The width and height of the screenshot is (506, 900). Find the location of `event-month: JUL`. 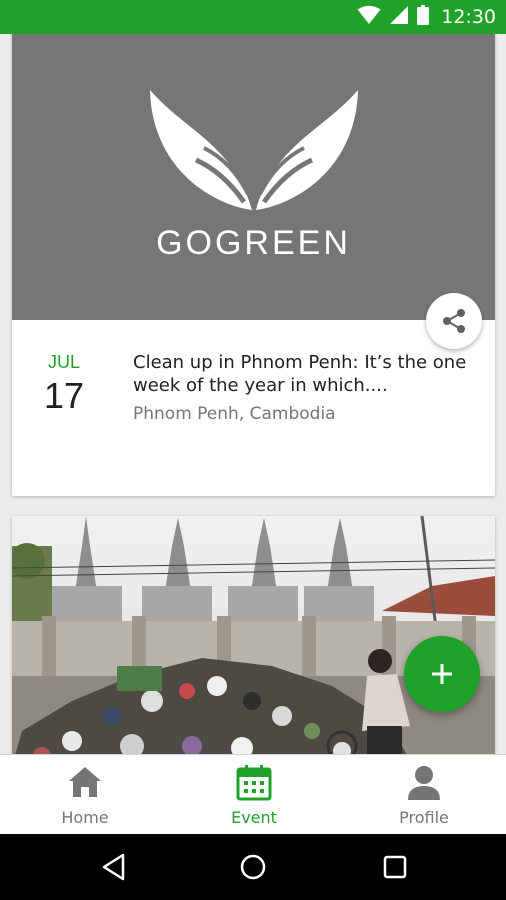

event-month: JUL is located at coordinates (63, 362).